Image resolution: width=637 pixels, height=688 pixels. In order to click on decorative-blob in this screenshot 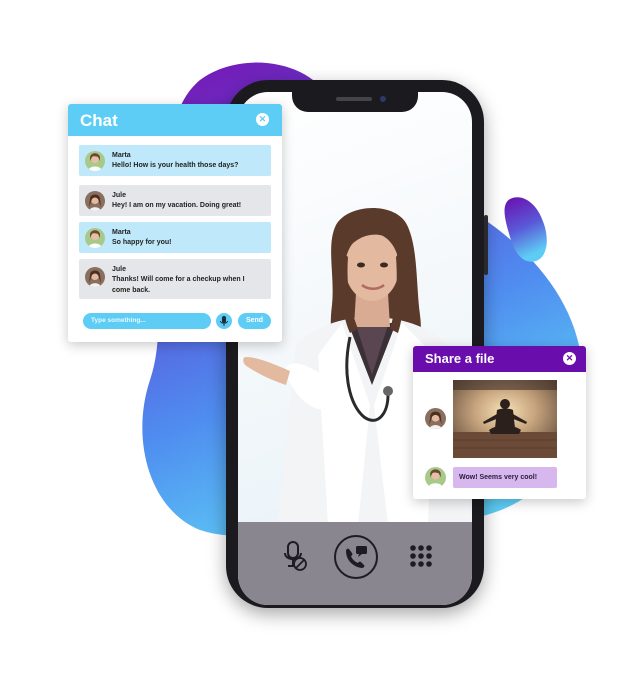, I will do `click(525, 229)`.